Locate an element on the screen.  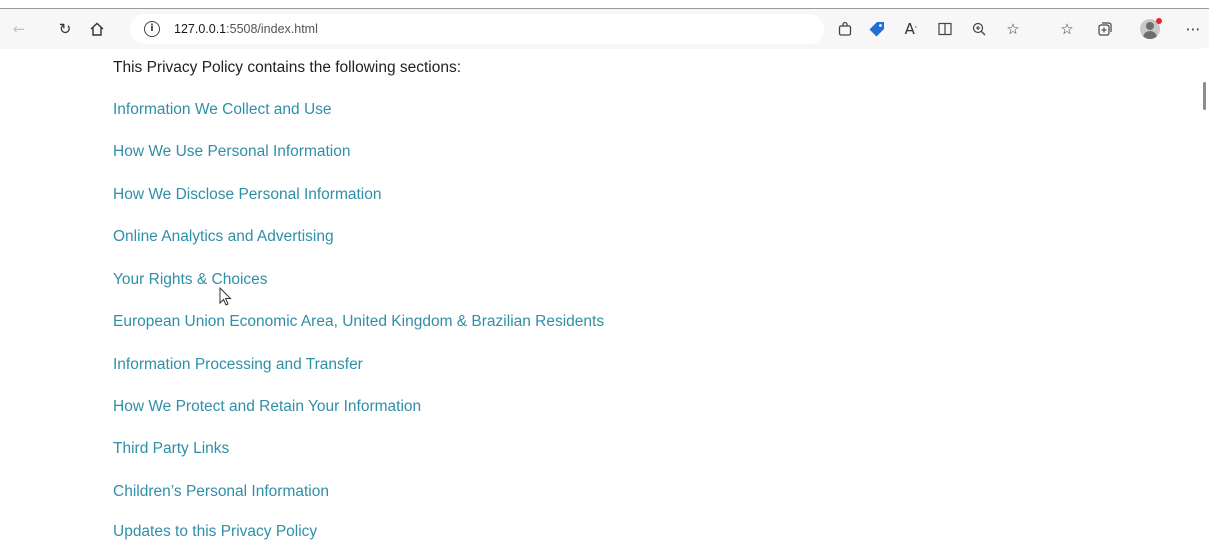
section-link-disclose-personal-information: How We Disclose Personal Information is located at coordinates (247, 194).